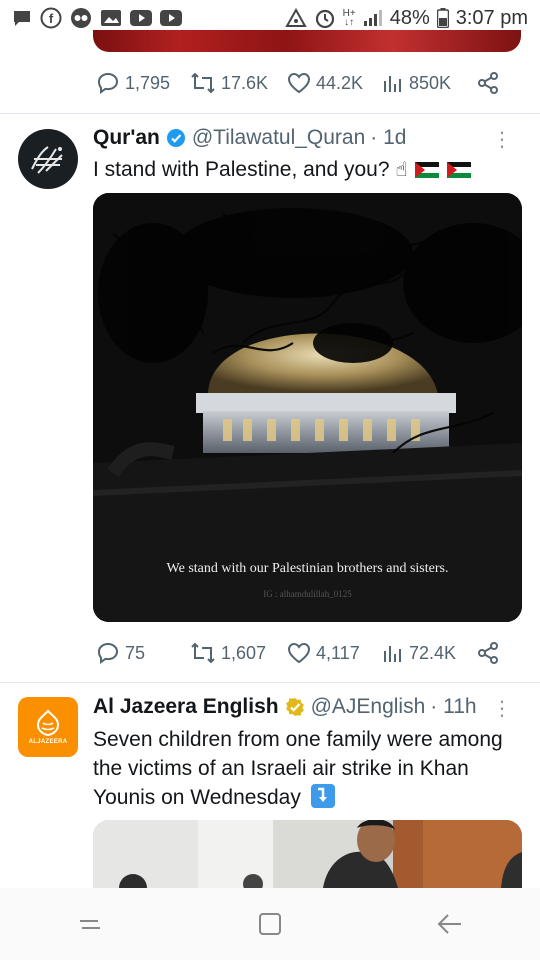 The image size is (540, 960). What do you see at coordinates (186, 707) in the screenshot?
I see `author-name: Al Jazeera English` at bounding box center [186, 707].